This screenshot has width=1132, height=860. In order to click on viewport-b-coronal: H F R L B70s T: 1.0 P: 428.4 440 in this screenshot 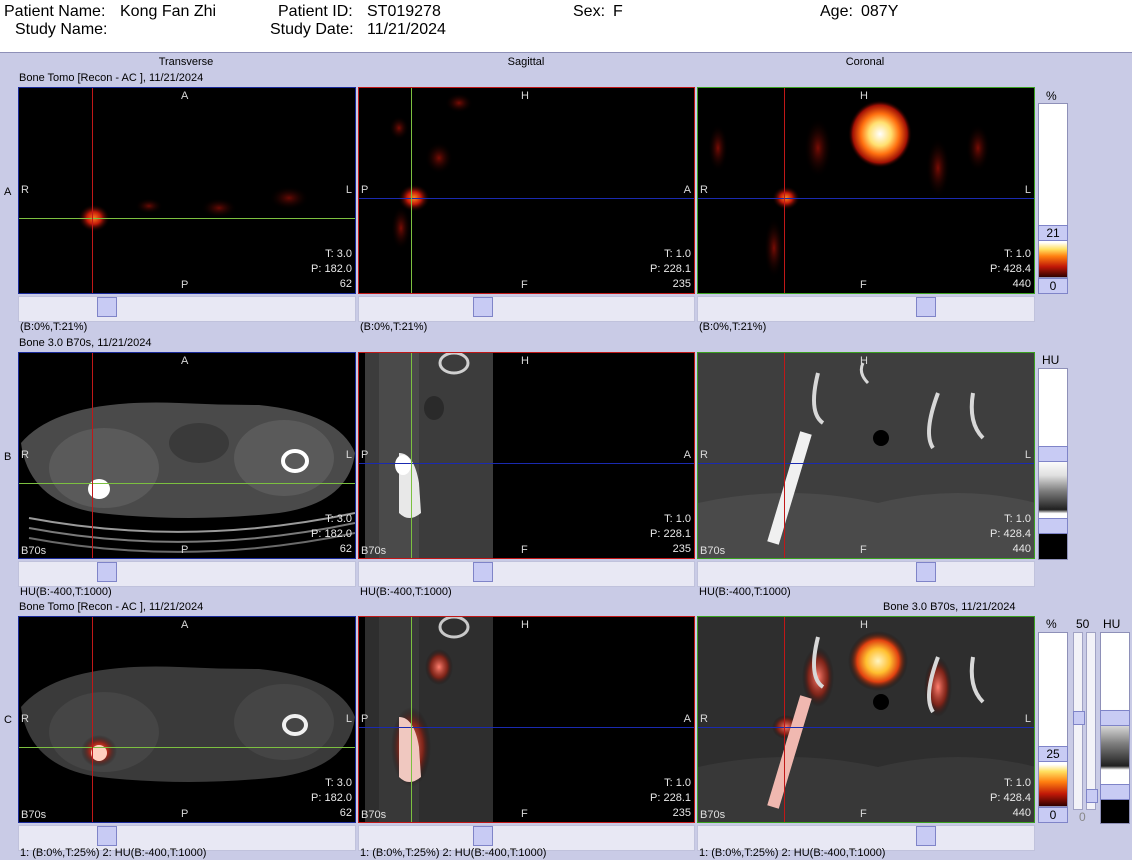, I will do `click(866, 455)`.